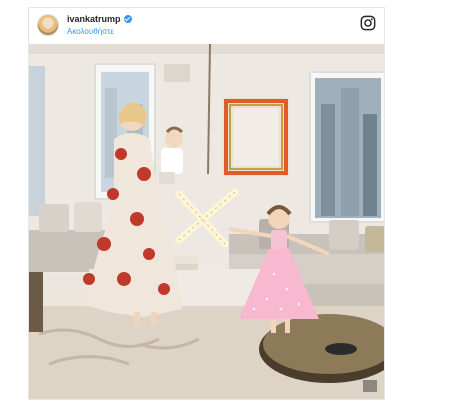 The width and height of the screenshot is (454, 412). Describe the element at coordinates (127, 19) in the screenshot. I see `verified-badge-icon` at that location.